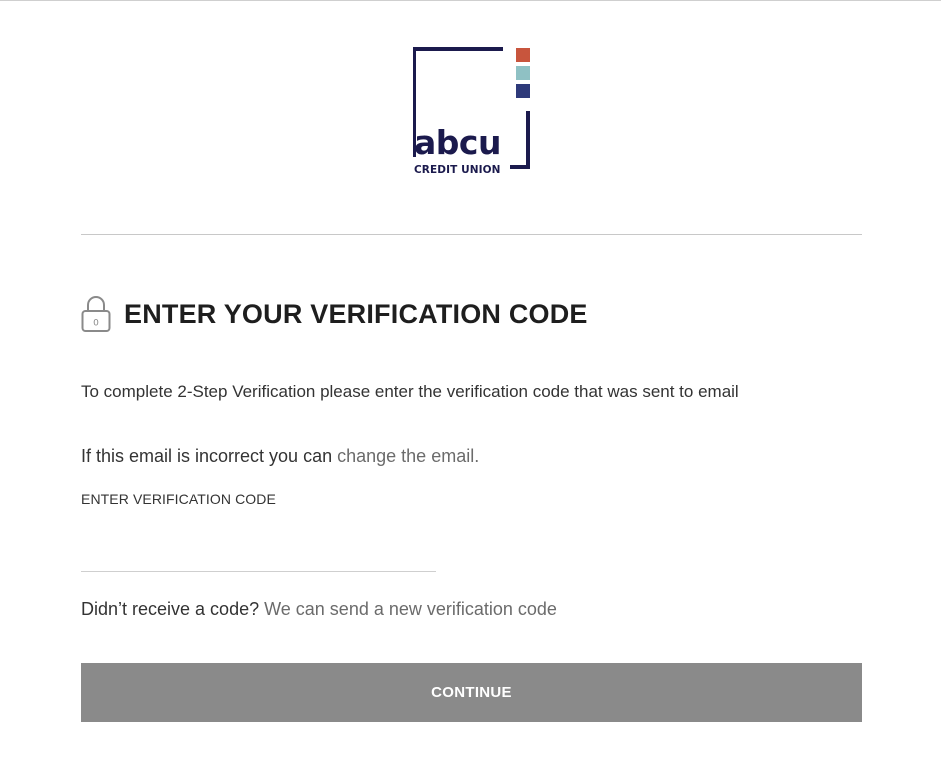  What do you see at coordinates (356, 313) in the screenshot?
I see `page-title: ENTER YOUR VERIFICATION CODE` at bounding box center [356, 313].